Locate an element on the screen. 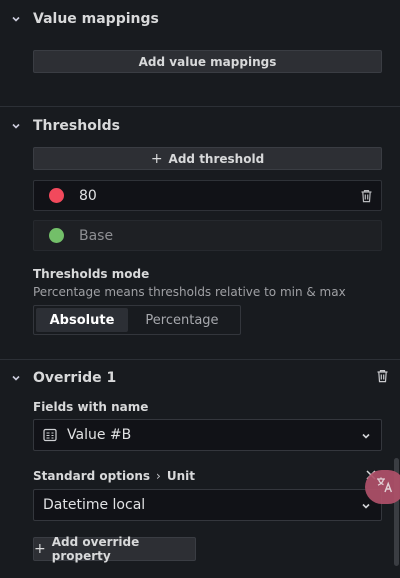  unit-select: Datetime local is located at coordinates (207, 505).